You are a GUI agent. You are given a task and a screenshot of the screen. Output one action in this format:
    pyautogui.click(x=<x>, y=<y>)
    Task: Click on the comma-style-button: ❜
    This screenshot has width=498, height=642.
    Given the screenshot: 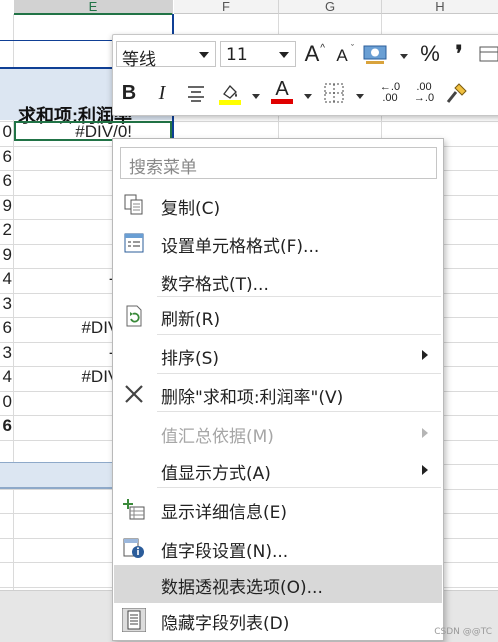 What is the action you would take?
    pyautogui.click(x=459, y=54)
    